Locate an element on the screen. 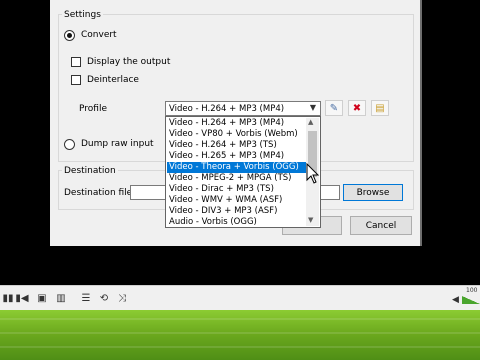 The height and width of the screenshot is (360, 480). scroll-up-icon: ▲ is located at coordinates (310, 122).